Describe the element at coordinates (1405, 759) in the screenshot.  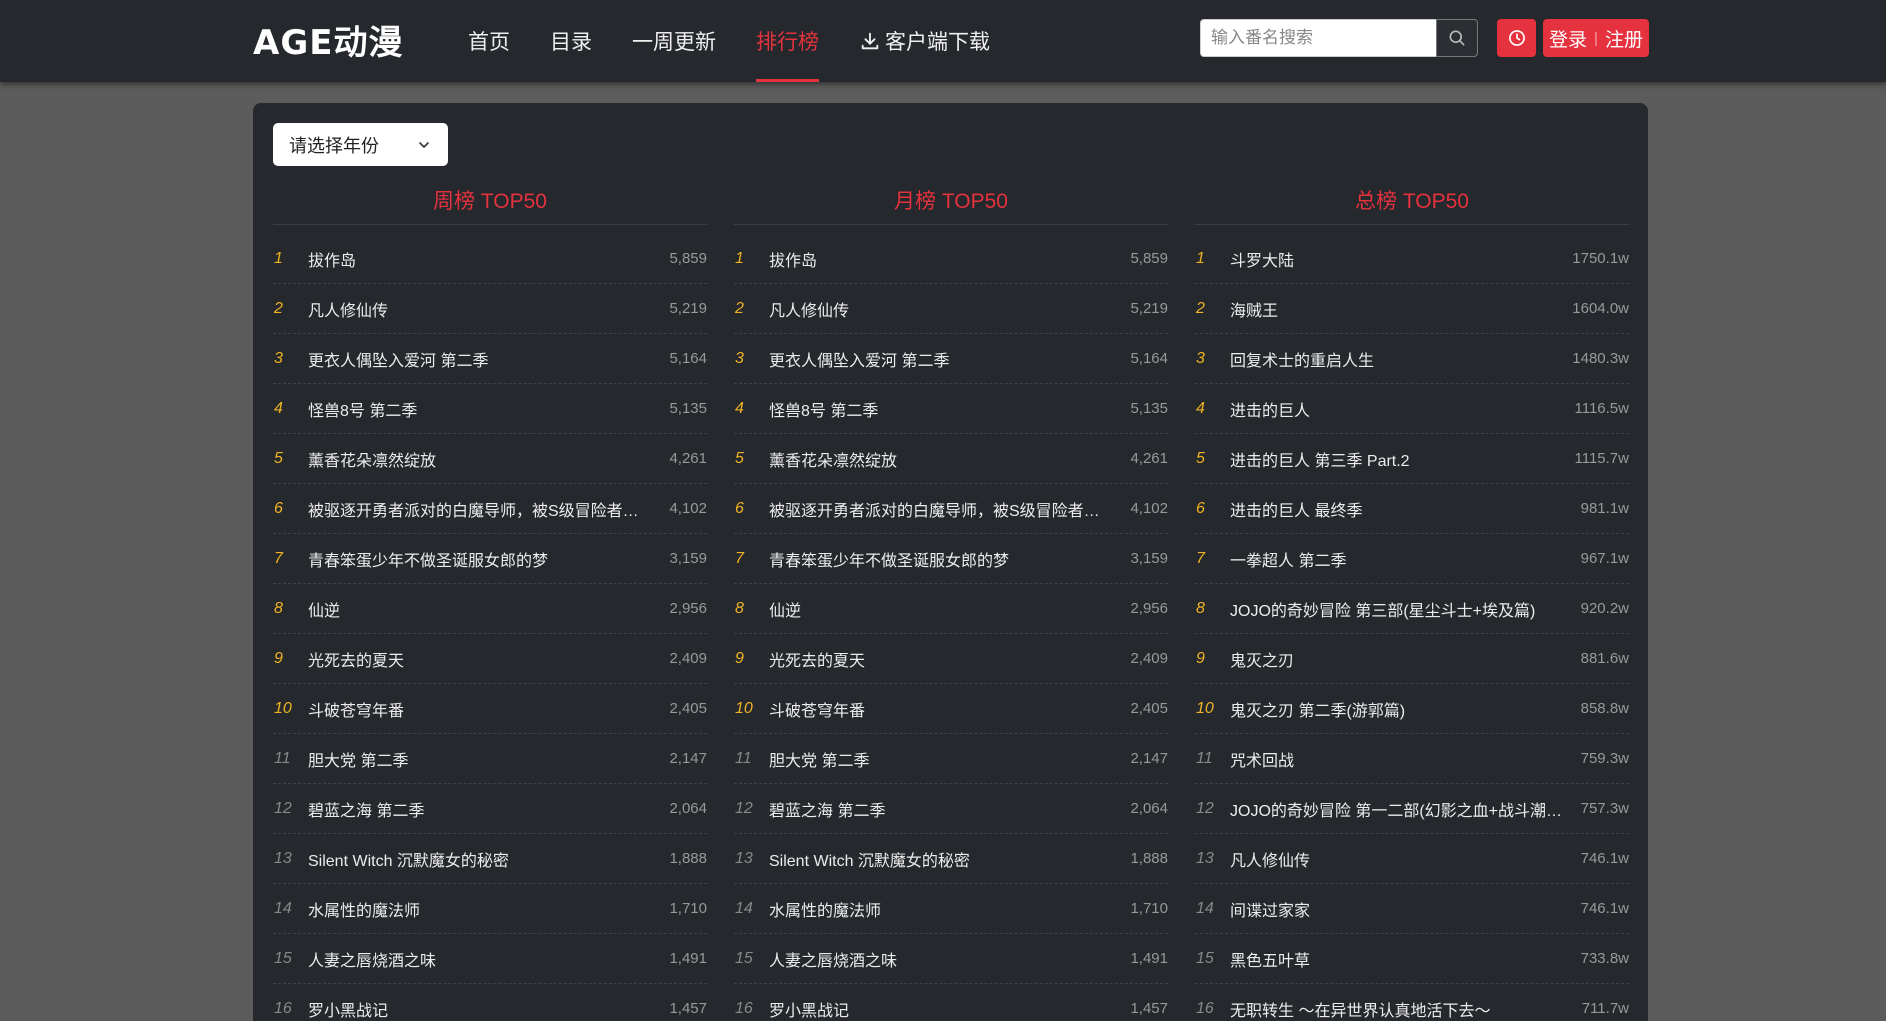
I see `anime-title-link: 咒术回战` at that location.